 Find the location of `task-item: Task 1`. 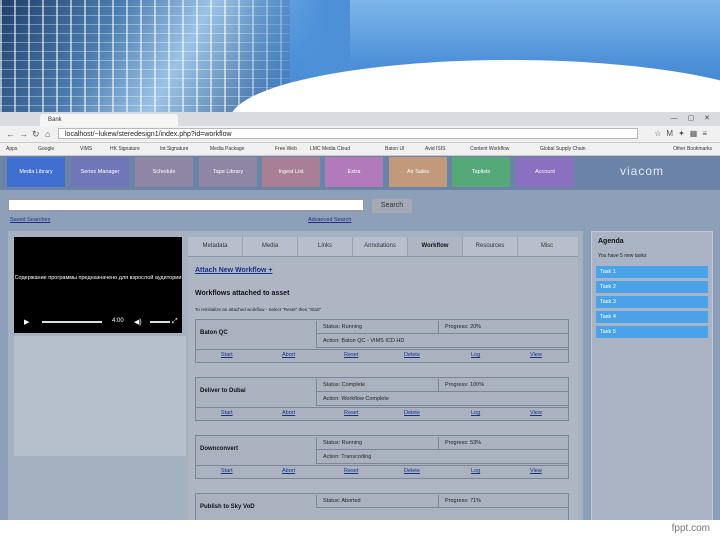

task-item: Task 1 is located at coordinates (652, 272).